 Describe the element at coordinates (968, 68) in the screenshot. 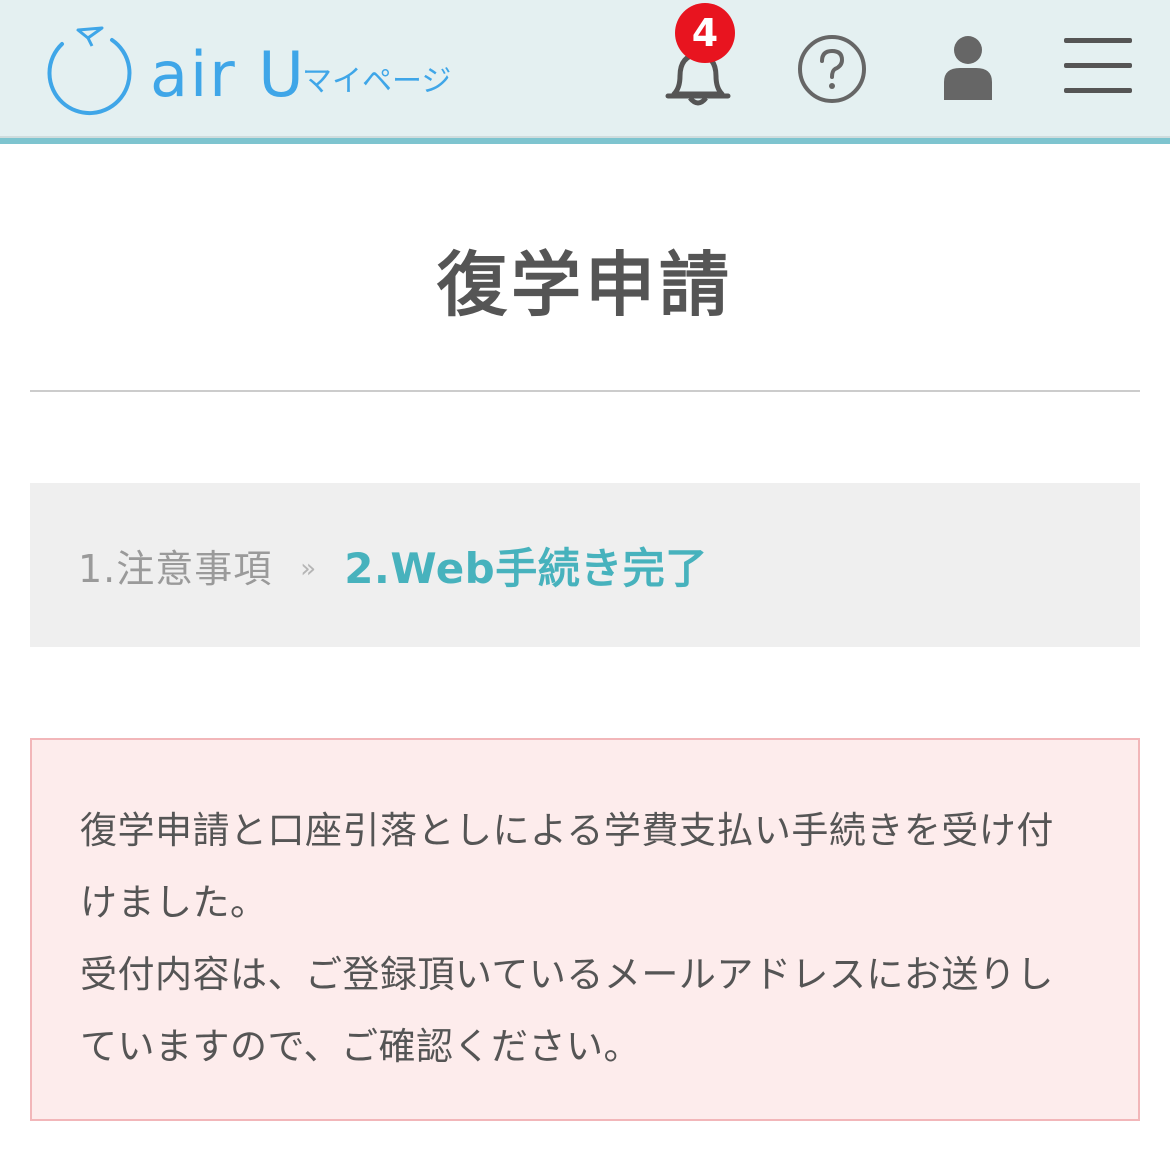

I see `user-icon` at that location.